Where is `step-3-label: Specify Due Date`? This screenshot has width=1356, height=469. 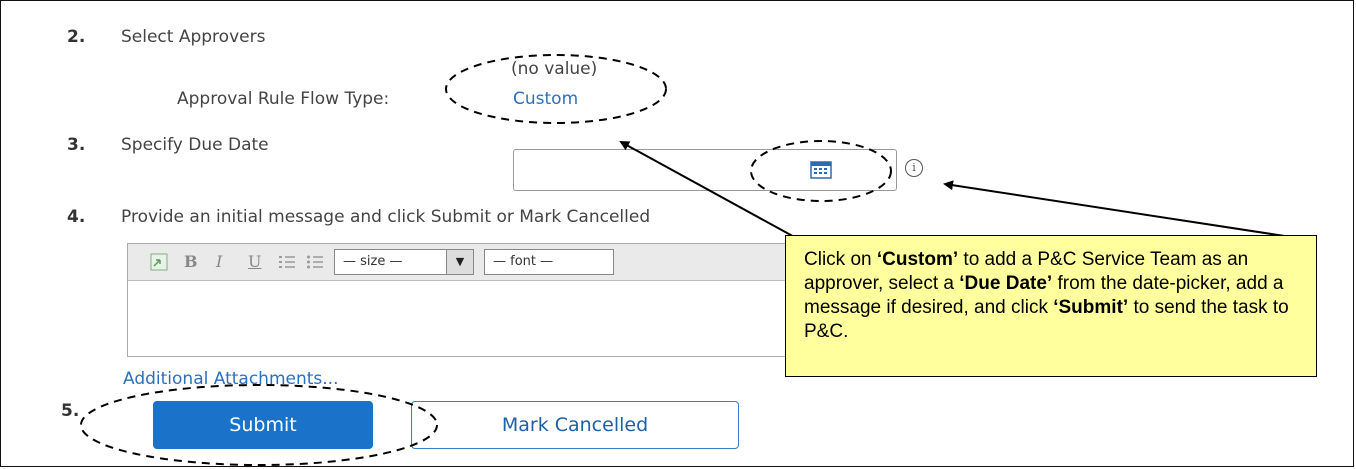
step-3-label: Specify Due Date is located at coordinates (195, 145).